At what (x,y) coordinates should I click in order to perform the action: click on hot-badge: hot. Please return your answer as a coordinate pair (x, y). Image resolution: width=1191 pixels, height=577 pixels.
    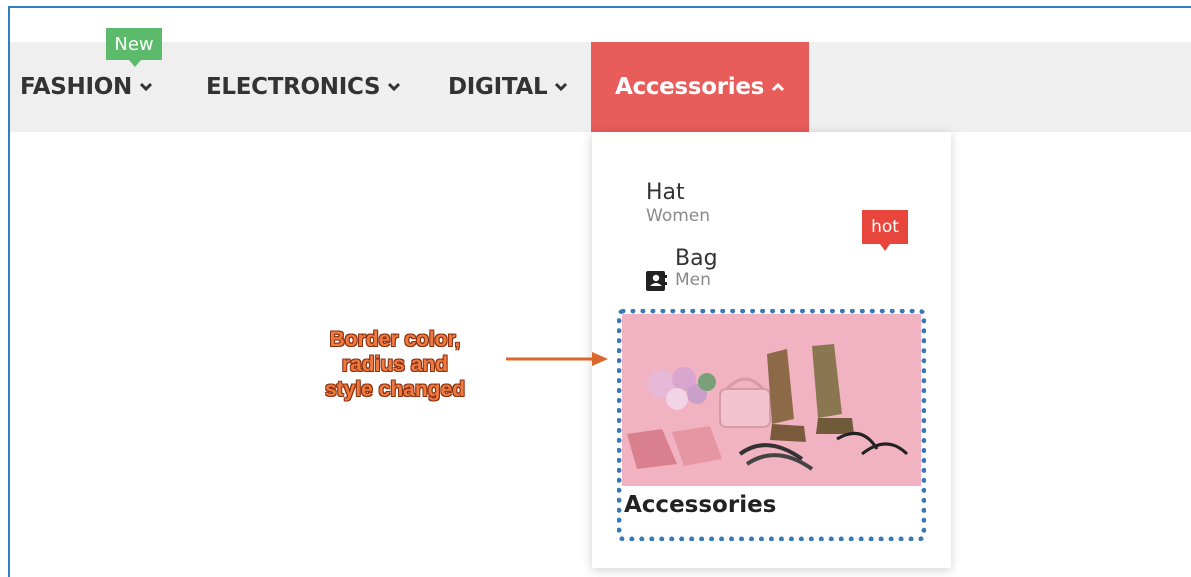
    Looking at the image, I should click on (885, 230).